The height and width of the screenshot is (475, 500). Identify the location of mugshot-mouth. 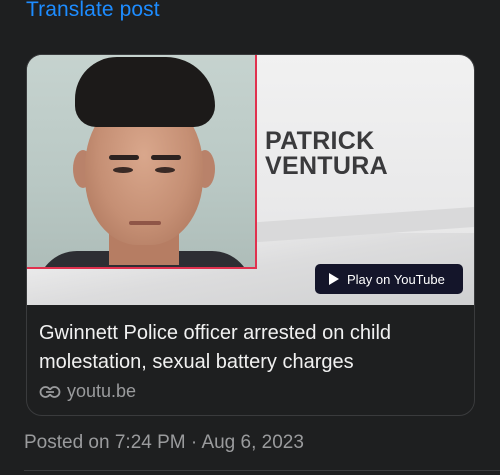
(145, 223).